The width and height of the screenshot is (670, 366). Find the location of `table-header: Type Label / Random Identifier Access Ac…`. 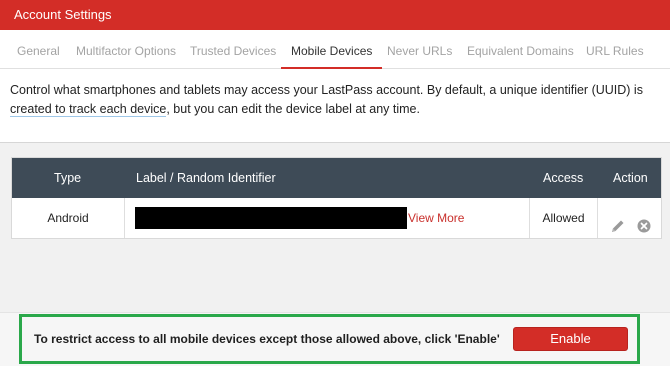

table-header: Type Label / Random Identifier Access Ac… is located at coordinates (336, 178).